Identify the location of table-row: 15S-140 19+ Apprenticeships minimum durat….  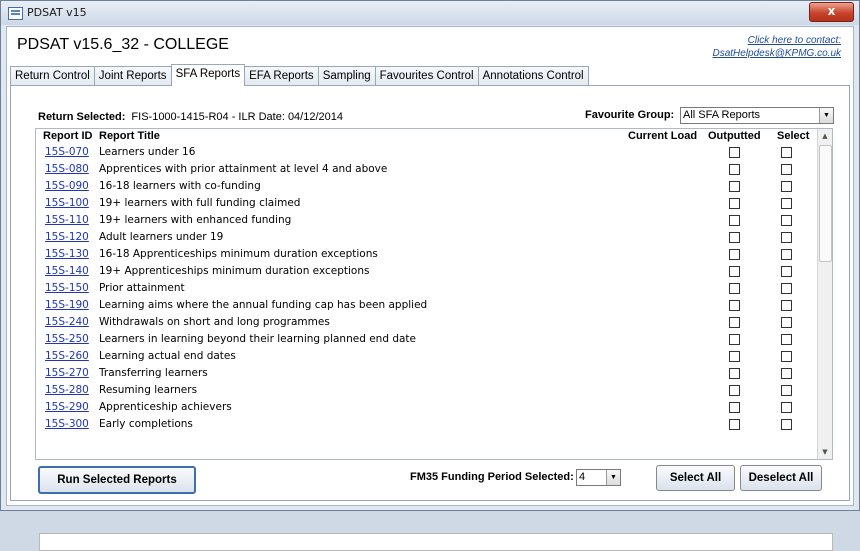
(426, 271).